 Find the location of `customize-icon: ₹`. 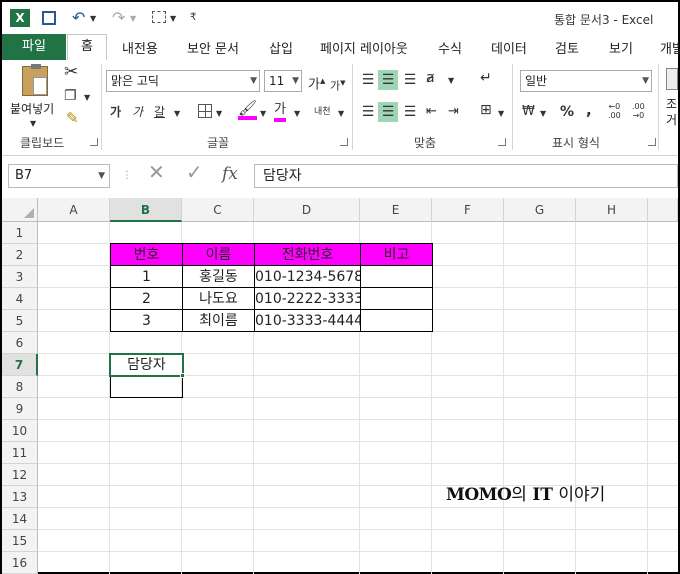

customize-icon: ₹ is located at coordinates (193, 18).